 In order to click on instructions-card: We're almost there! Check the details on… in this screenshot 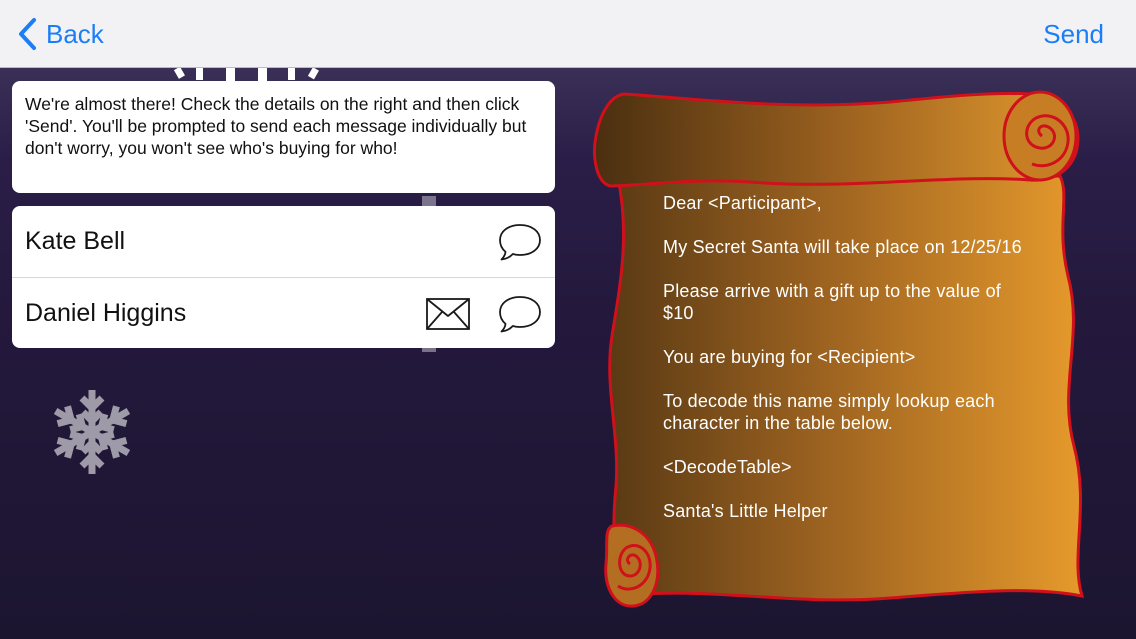, I will do `click(283, 137)`.